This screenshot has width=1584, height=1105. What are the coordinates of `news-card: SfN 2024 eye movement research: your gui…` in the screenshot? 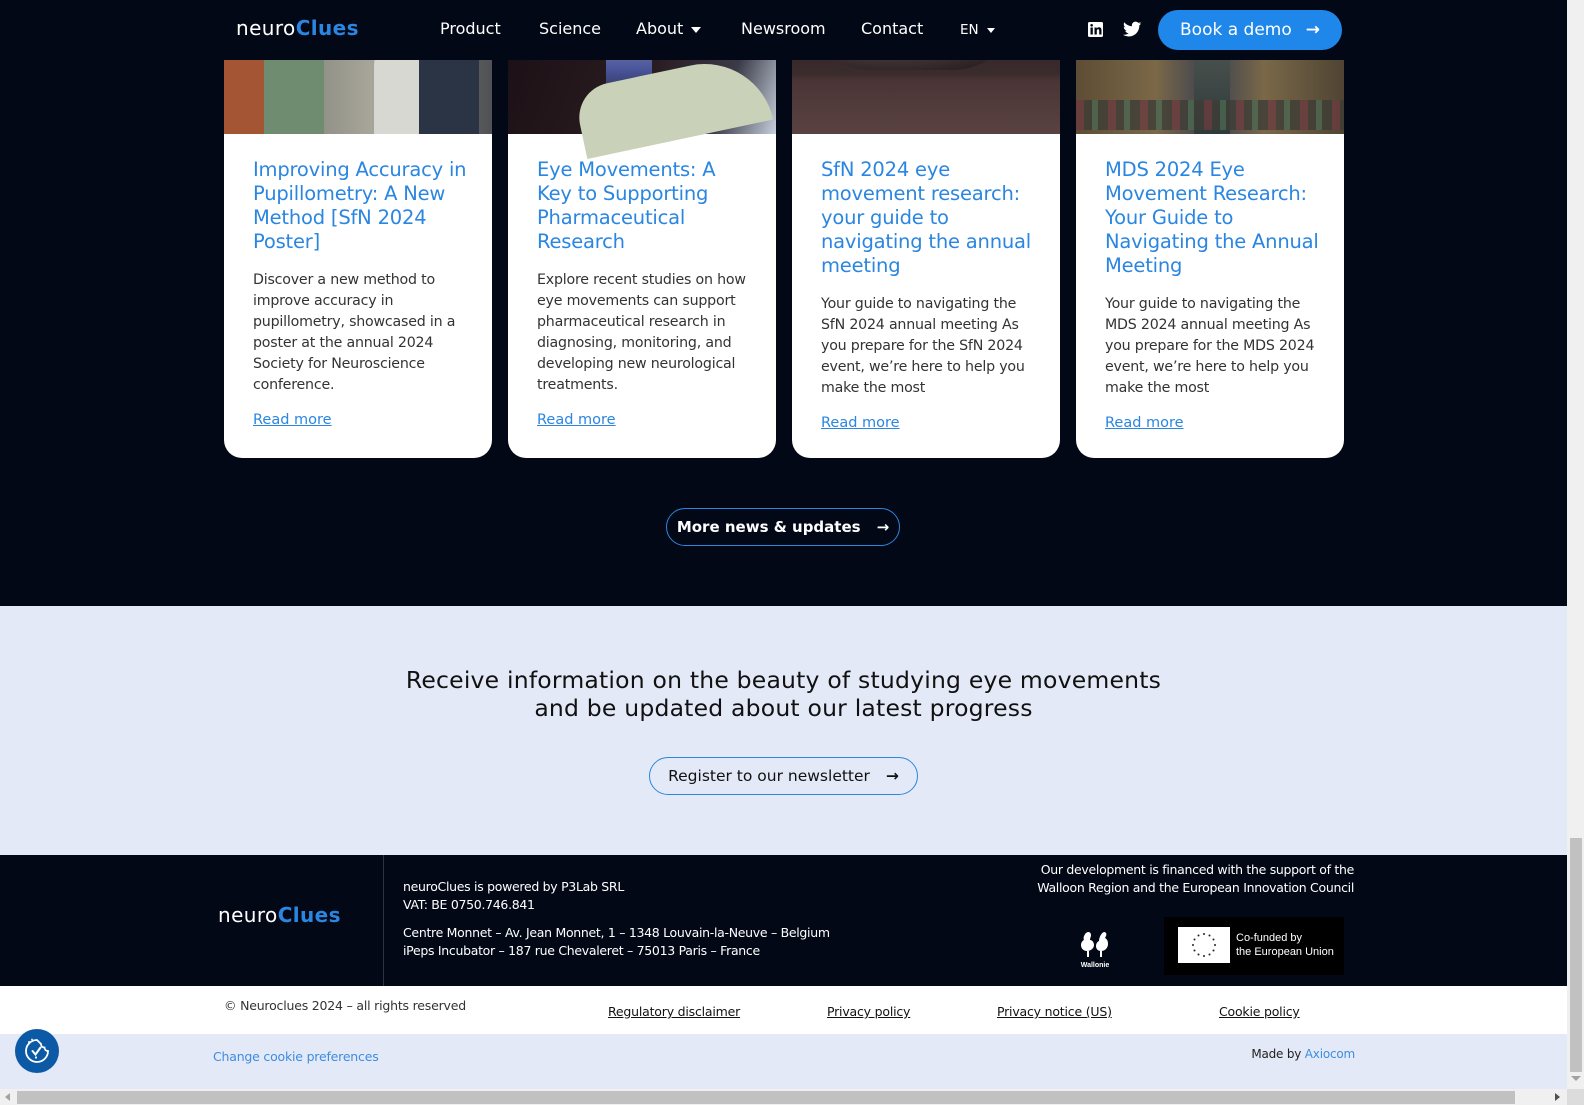 It's located at (926, 229).